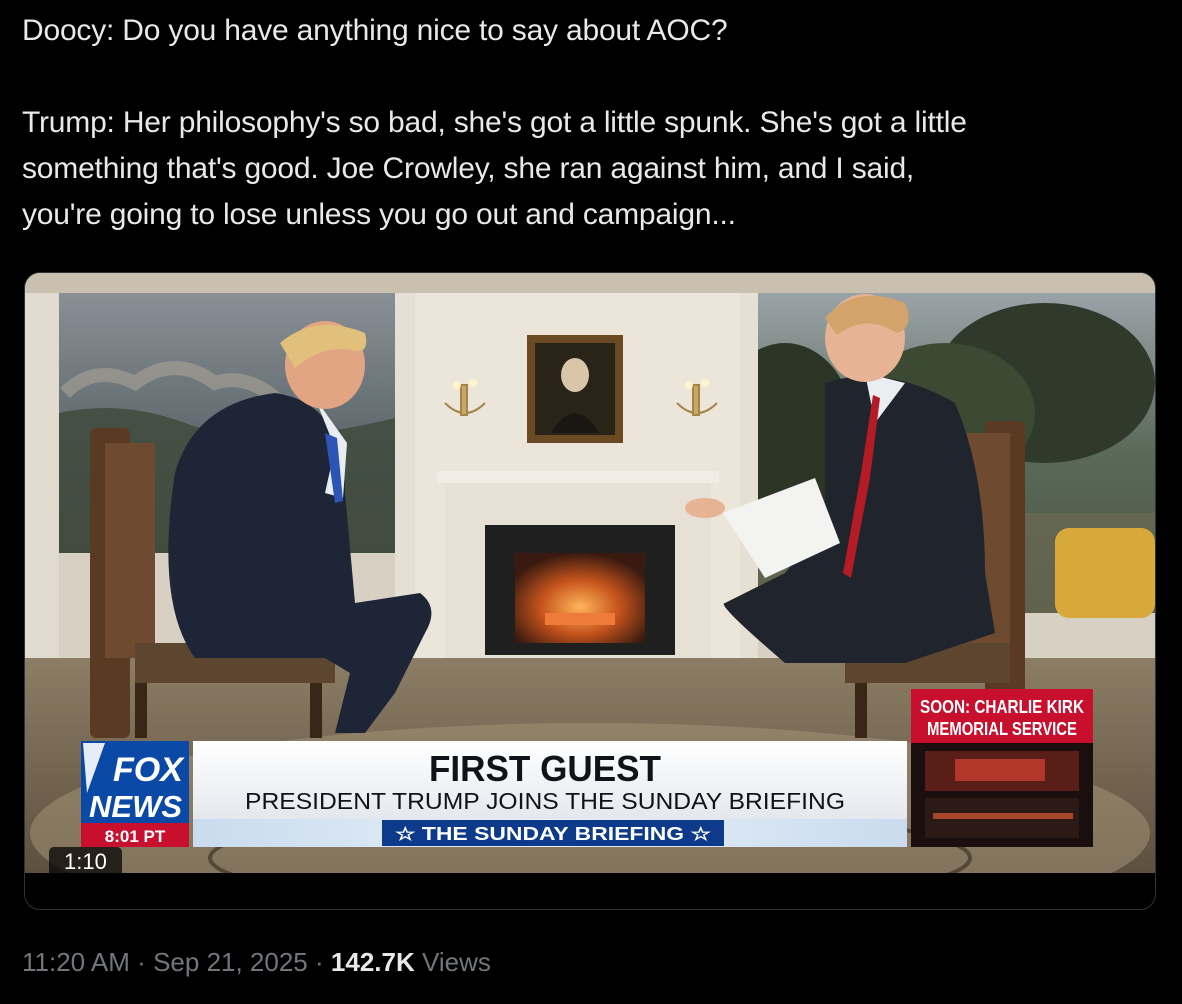 This screenshot has height=1004, width=1182. I want to click on views-label: Views, so click(456, 962).